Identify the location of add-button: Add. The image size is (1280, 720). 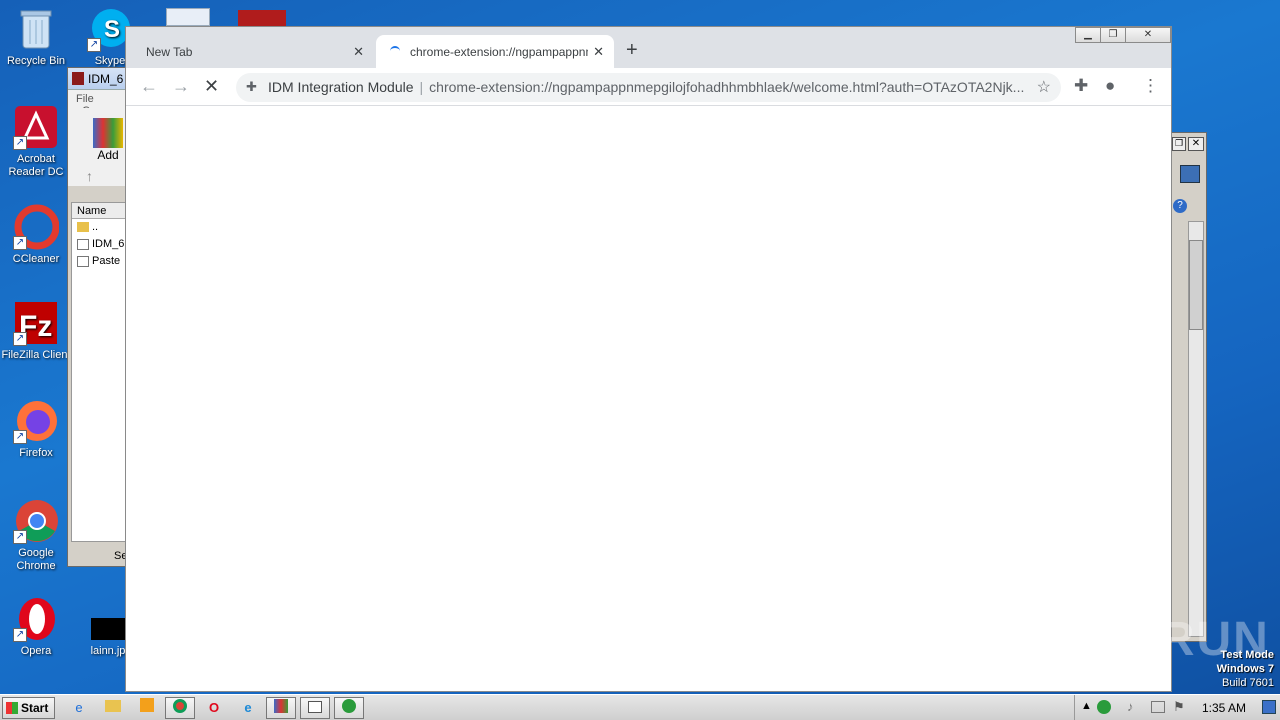
(108, 140).